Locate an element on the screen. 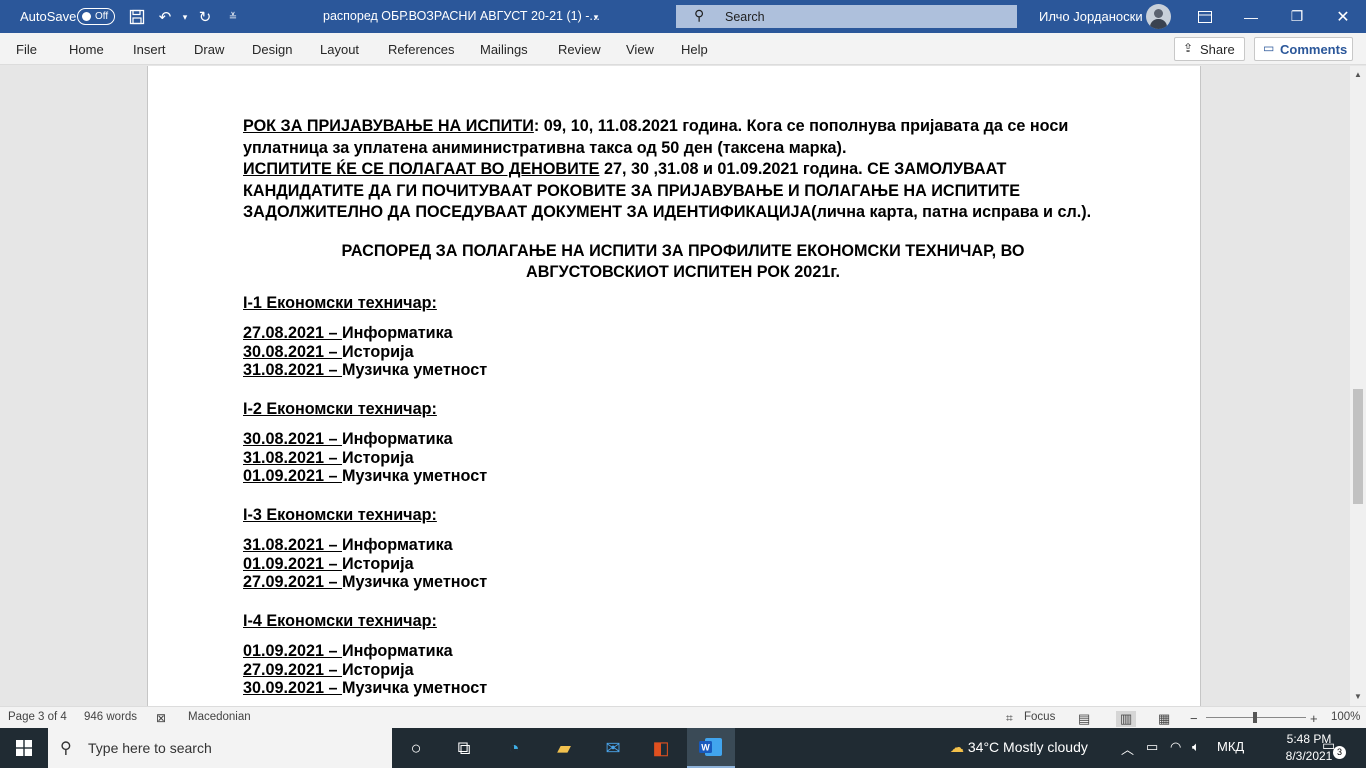 The height and width of the screenshot is (768, 1366). exam-dates-label: ИСПИТИТЕ ЌЕ СЕ ПОЛАГААТ ВО ДЕНОВИТЕ is located at coordinates (421, 169).